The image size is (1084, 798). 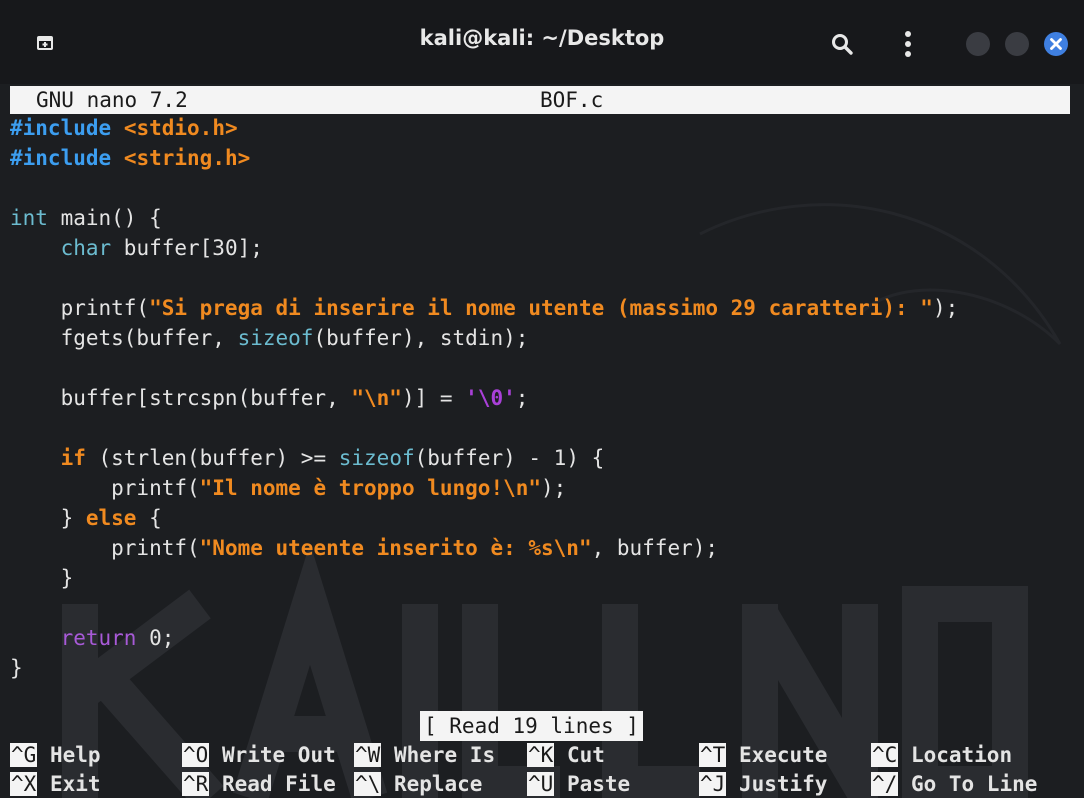 I want to click on maximize-button, so click(x=1017, y=44).